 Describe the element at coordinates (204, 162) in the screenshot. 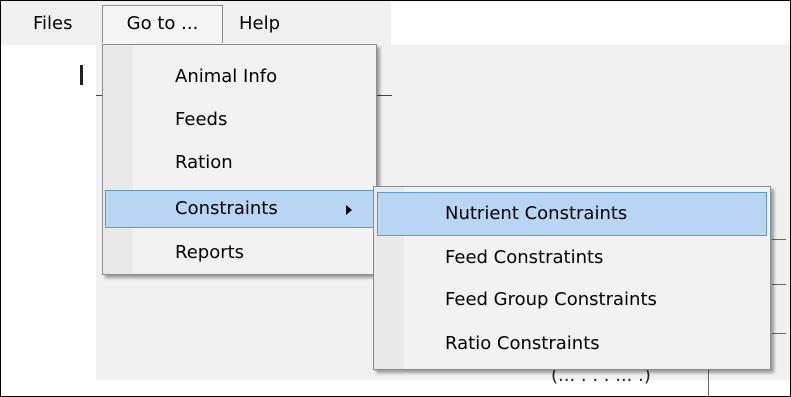

I see `menu-item-label: Ration` at that location.